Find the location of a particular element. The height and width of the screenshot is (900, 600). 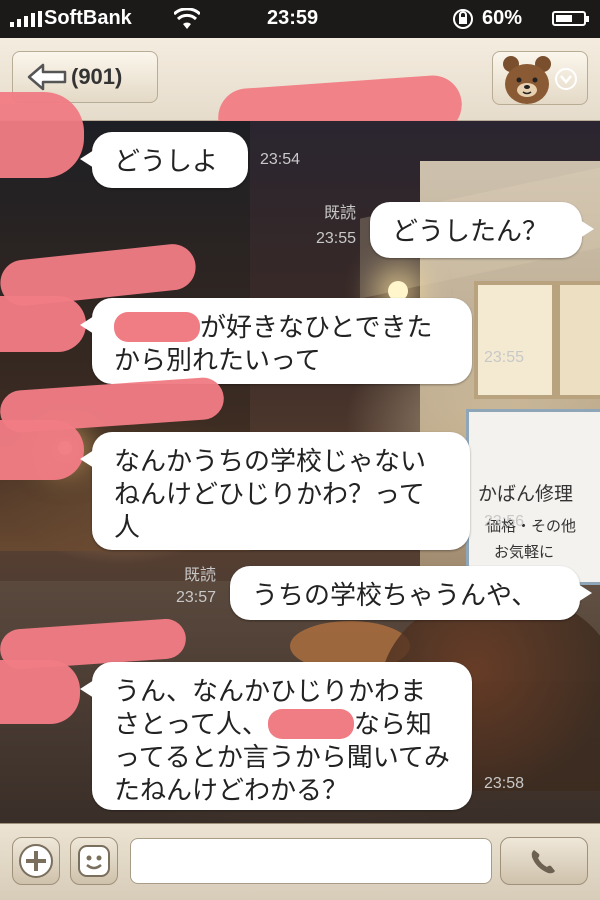

message-text: なんかうちの学校じゃないねんけどひじりかわ？って人 is located at coordinates (270, 495).